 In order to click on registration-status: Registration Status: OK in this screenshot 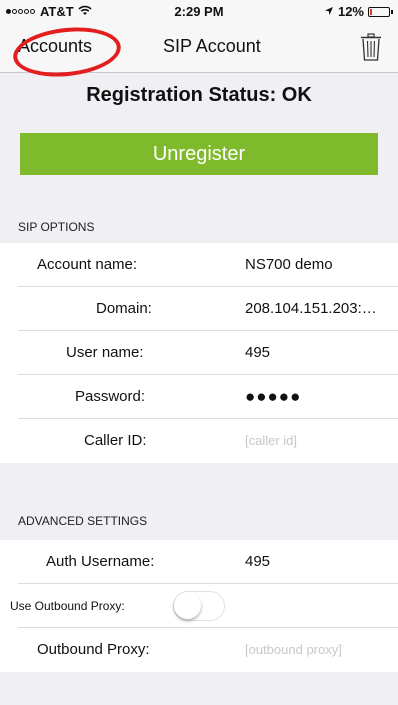, I will do `click(199, 95)`.